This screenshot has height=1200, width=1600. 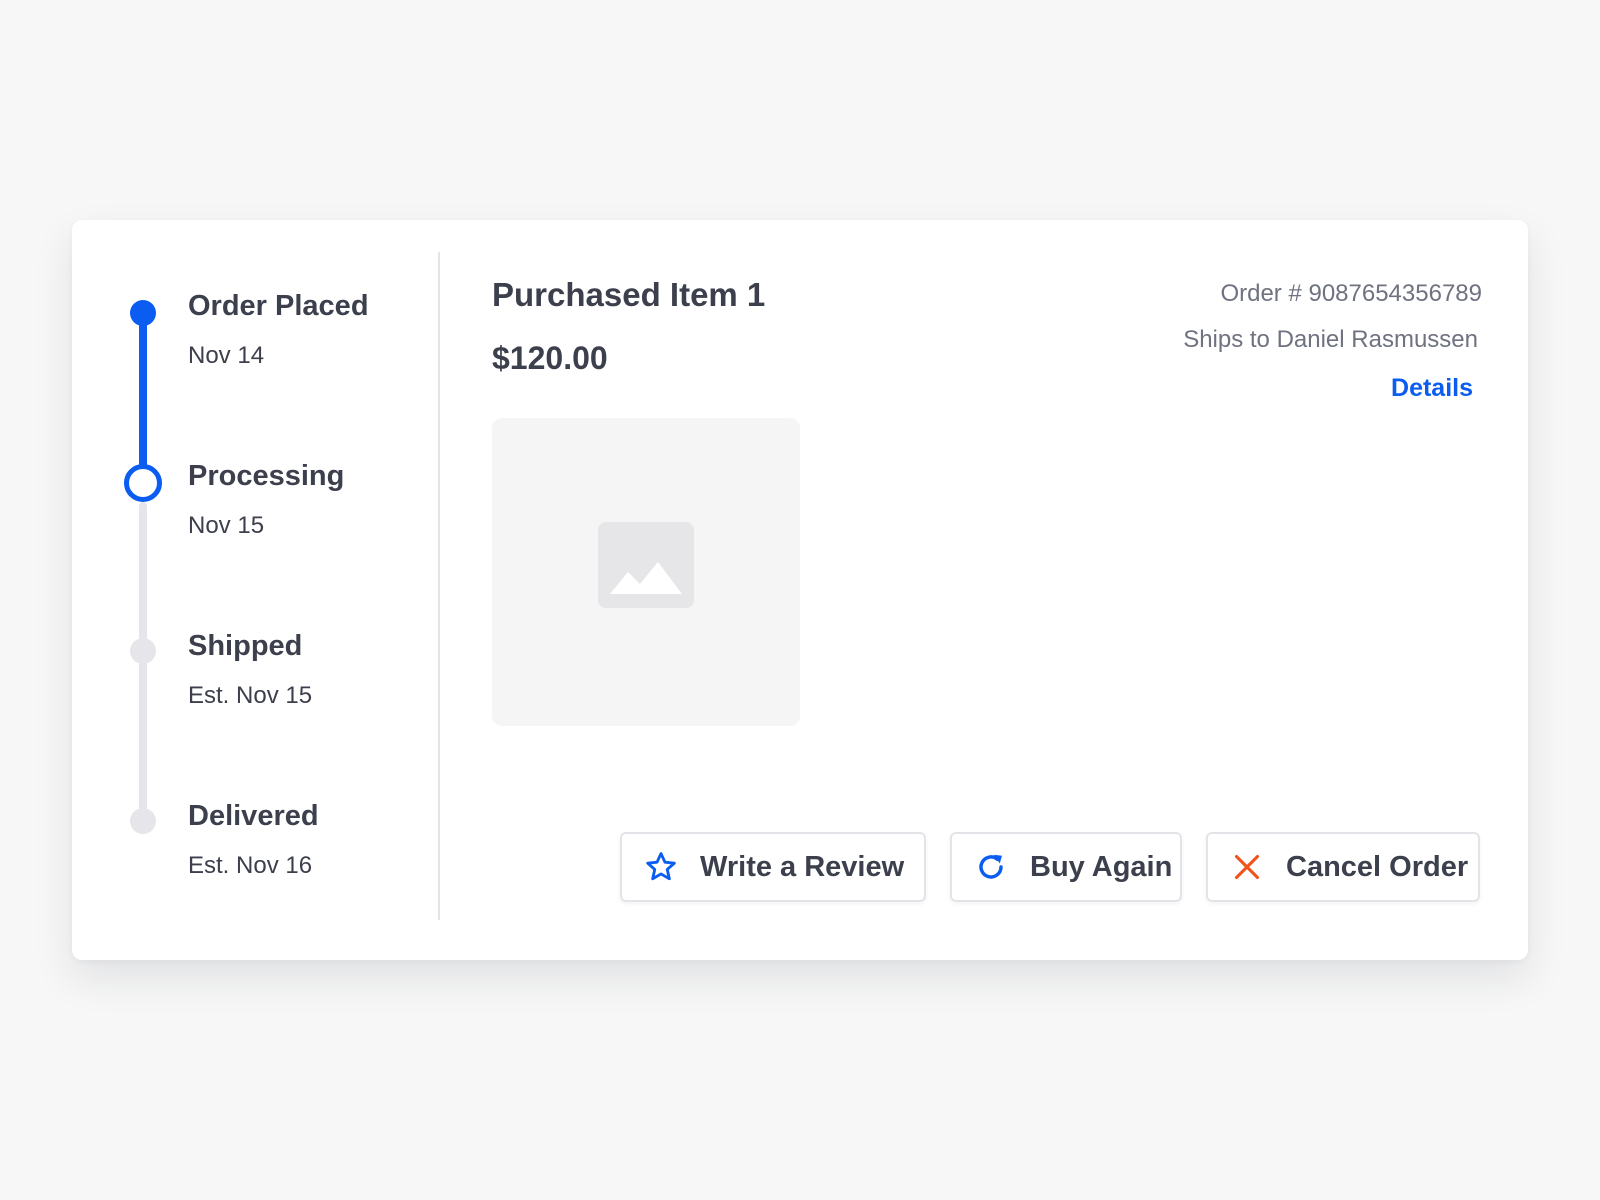 What do you see at coordinates (991, 867) in the screenshot?
I see `refresh-icon` at bounding box center [991, 867].